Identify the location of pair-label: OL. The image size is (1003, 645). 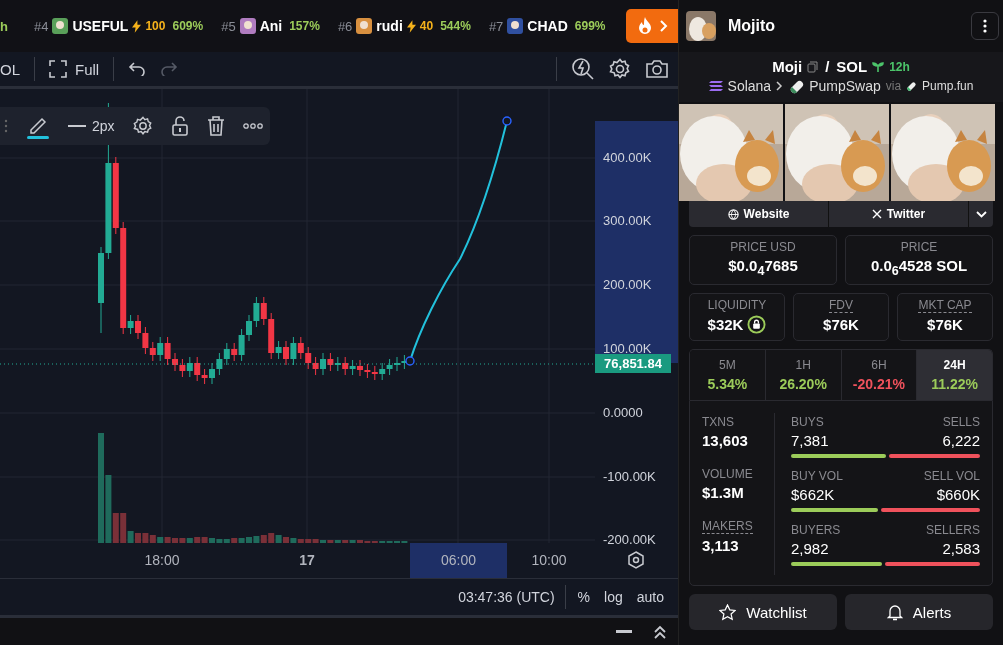
(10, 69).